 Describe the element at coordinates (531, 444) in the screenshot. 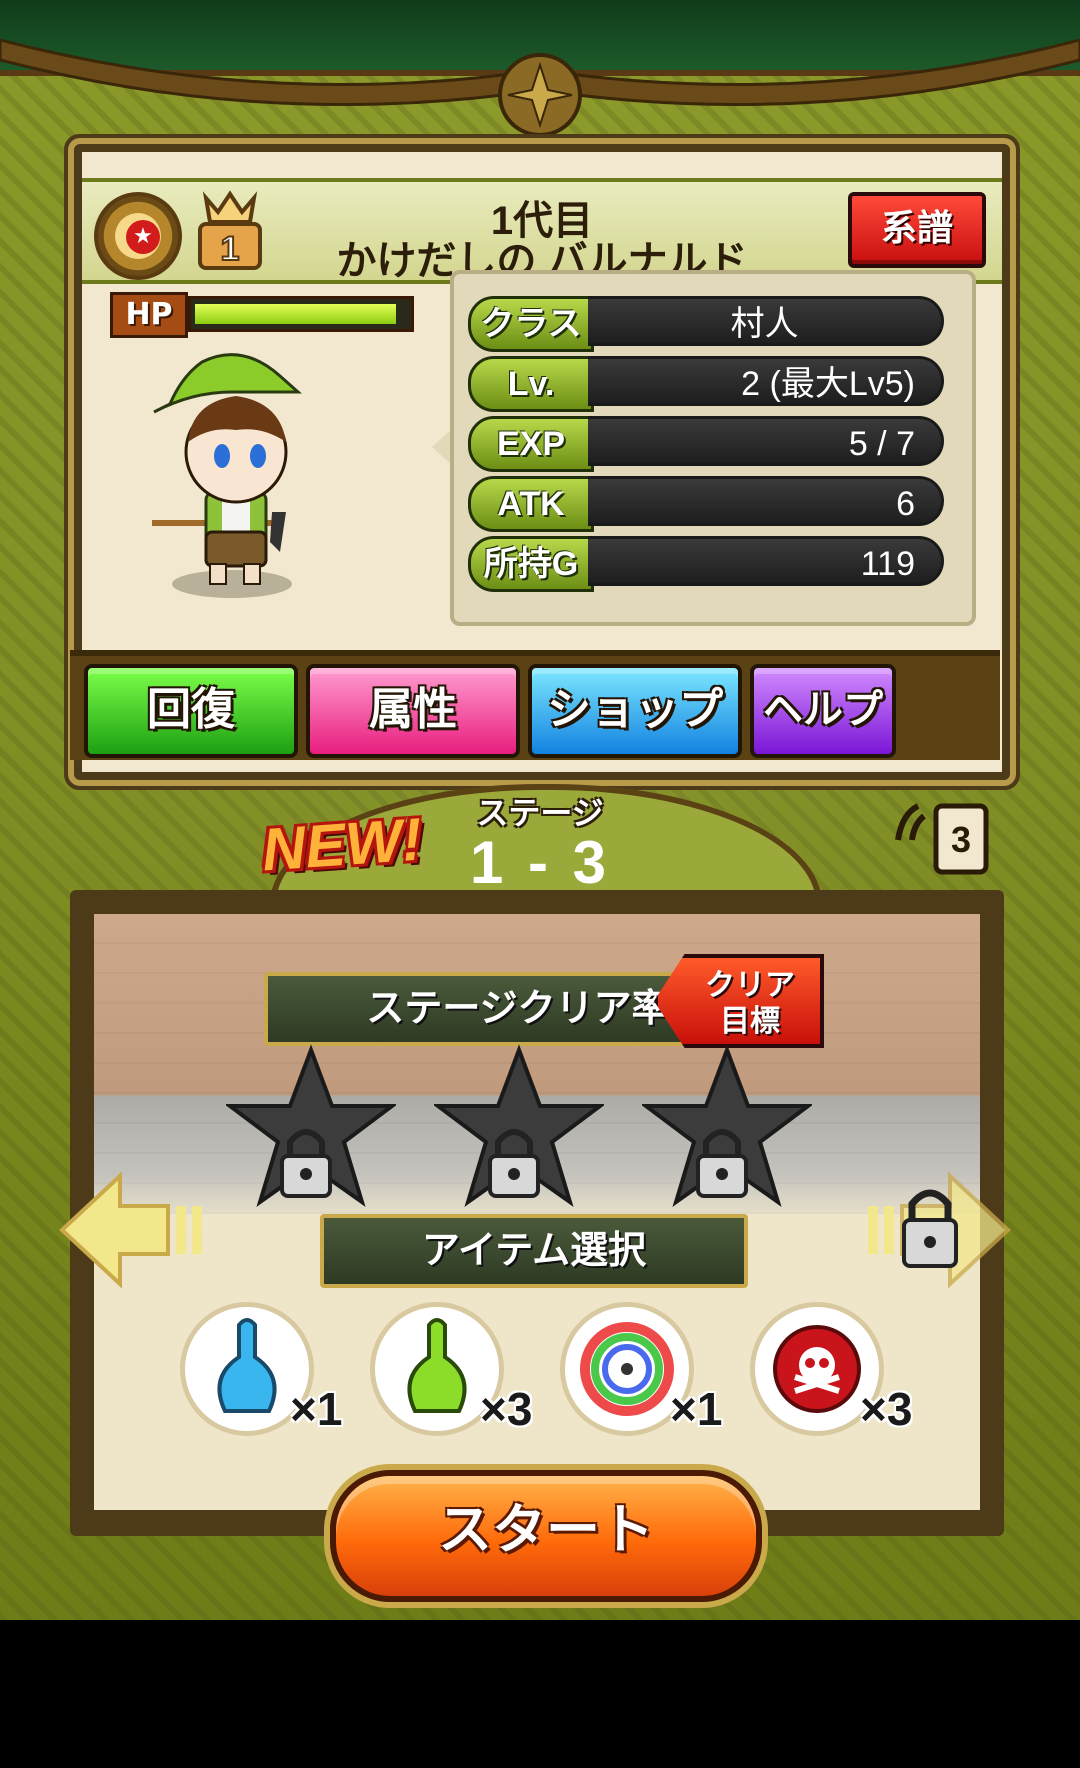

I see `stat-key: EXP` at that location.